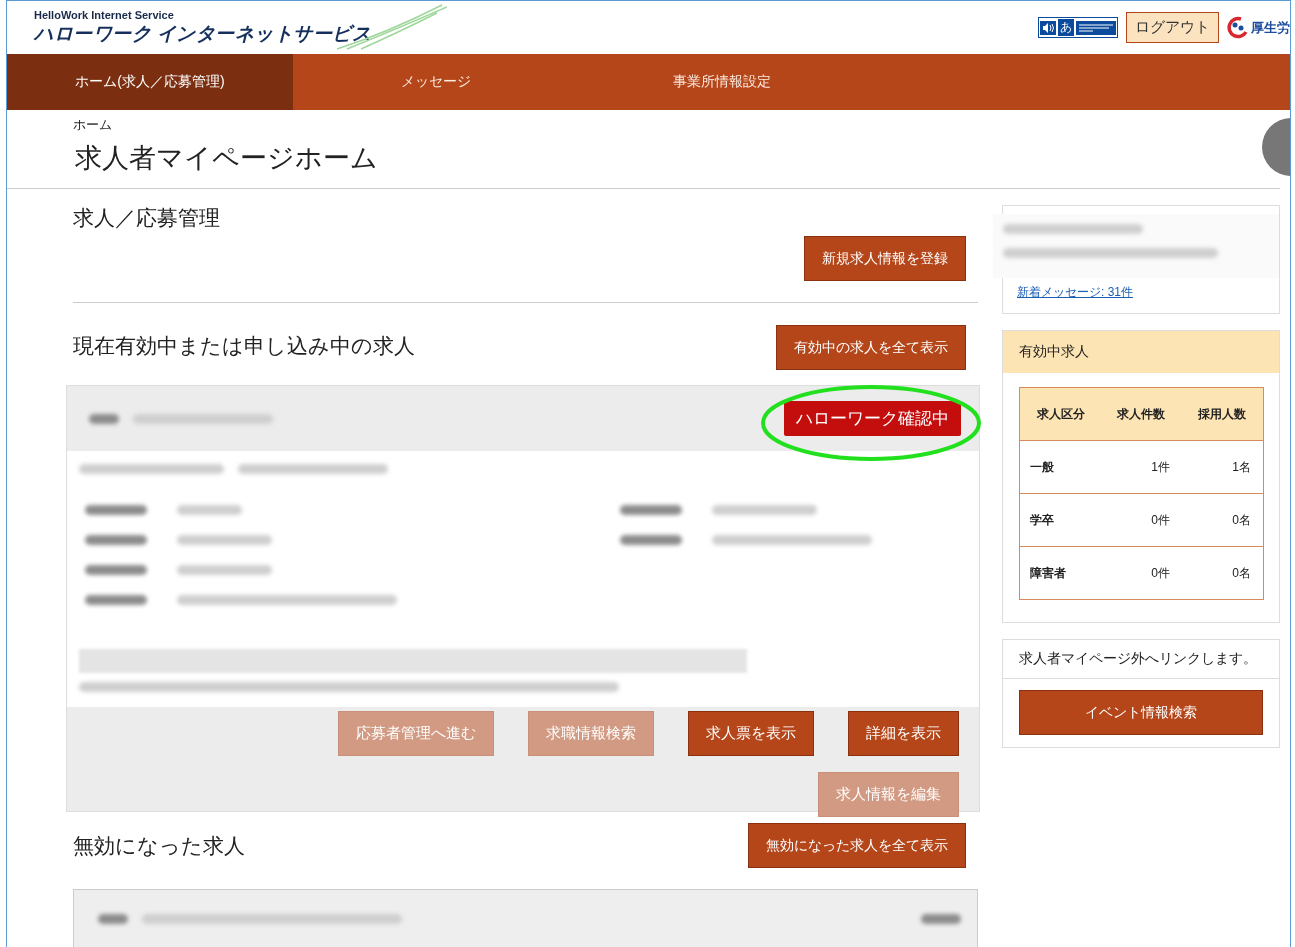 This screenshot has height=947, width=1295. Describe the element at coordinates (1060, 467) in the screenshot. I see `table-cell: 一般` at that location.